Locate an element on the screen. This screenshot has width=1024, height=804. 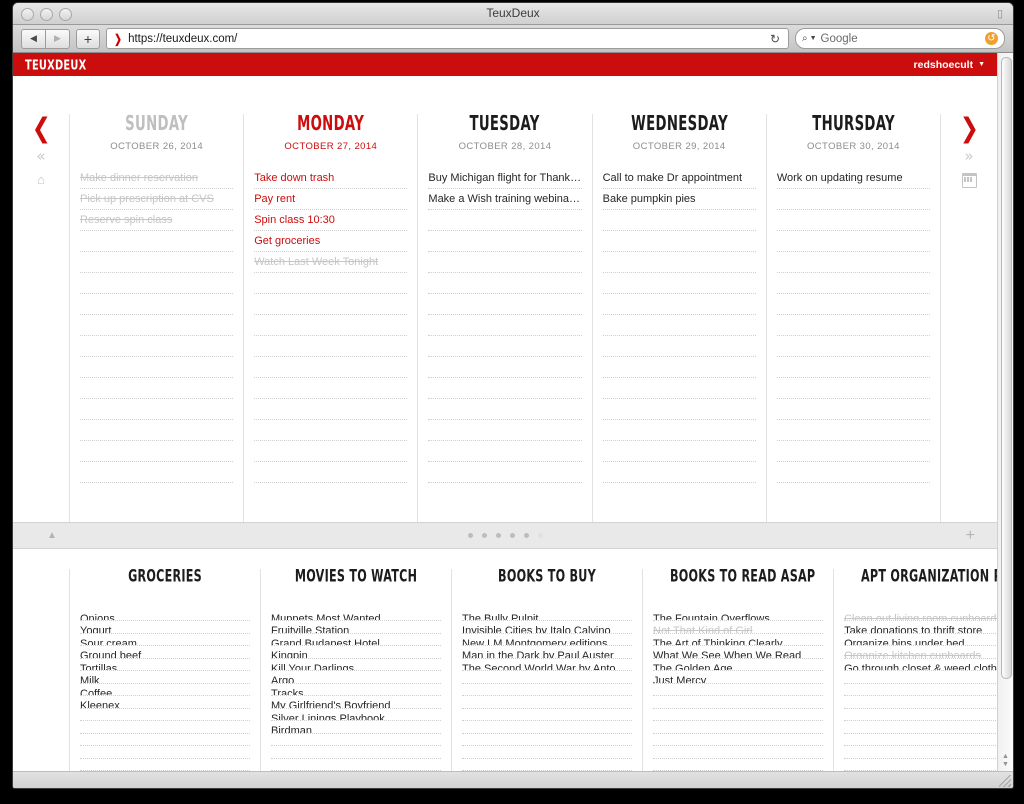
todo-item: Pay rent is located at coordinates (331, 199).